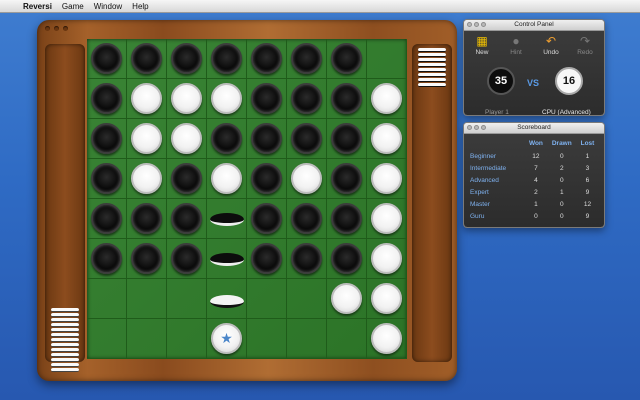 This screenshot has height=400, width=640. What do you see at coordinates (65, 208) in the screenshot?
I see `left-piece-tray` at bounding box center [65, 208].